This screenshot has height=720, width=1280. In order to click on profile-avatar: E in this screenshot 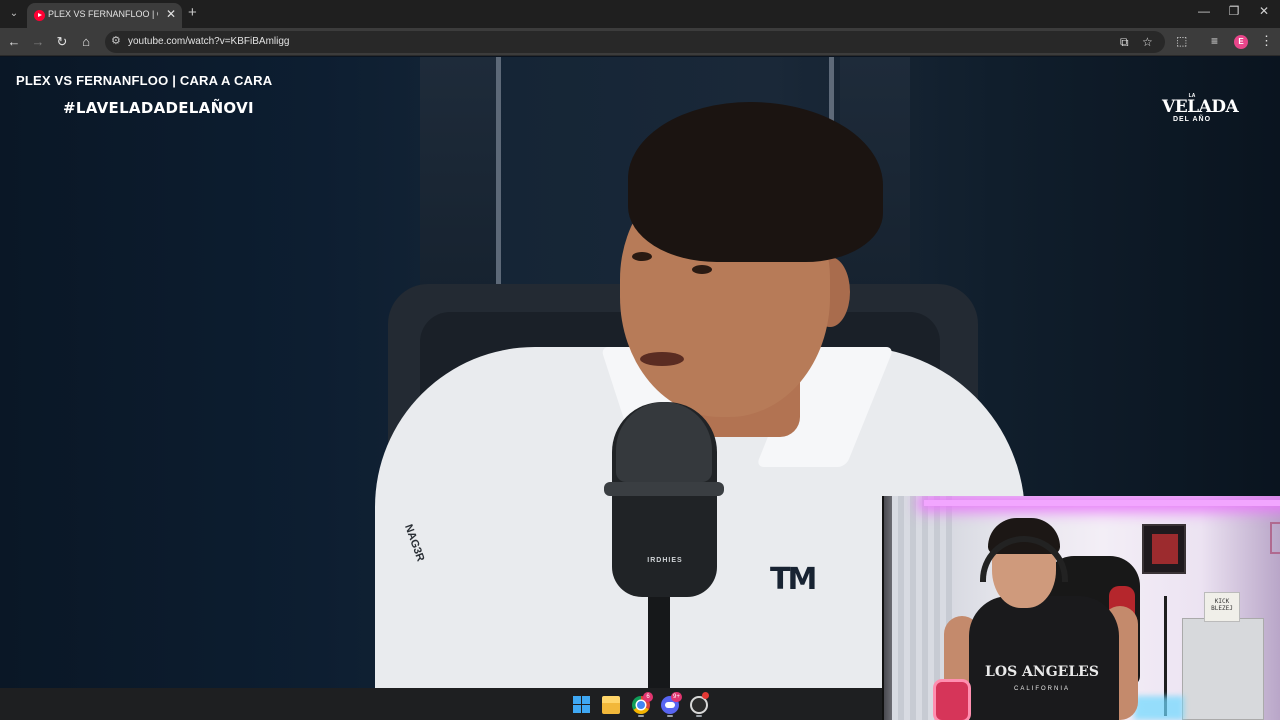, I will do `click(1241, 42)`.